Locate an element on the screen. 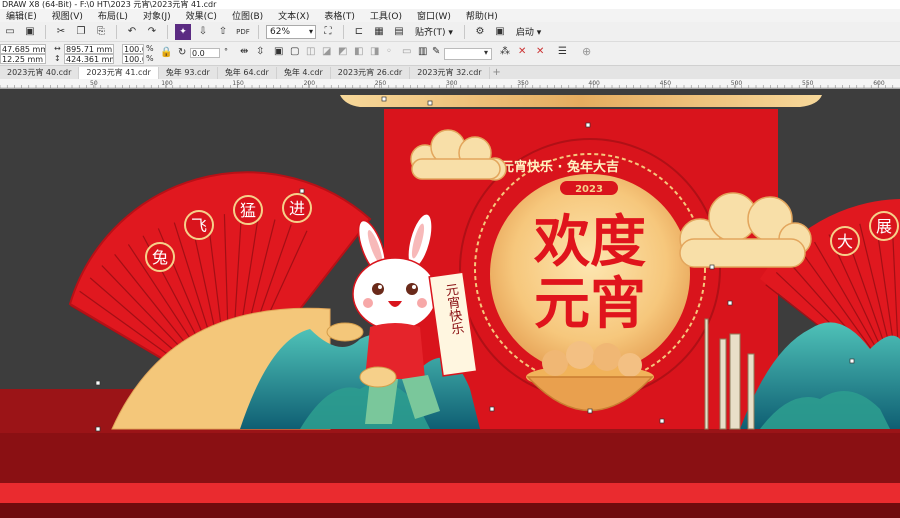 This screenshot has width=900, height=518. group-icon: ▣ is located at coordinates (278, 52).